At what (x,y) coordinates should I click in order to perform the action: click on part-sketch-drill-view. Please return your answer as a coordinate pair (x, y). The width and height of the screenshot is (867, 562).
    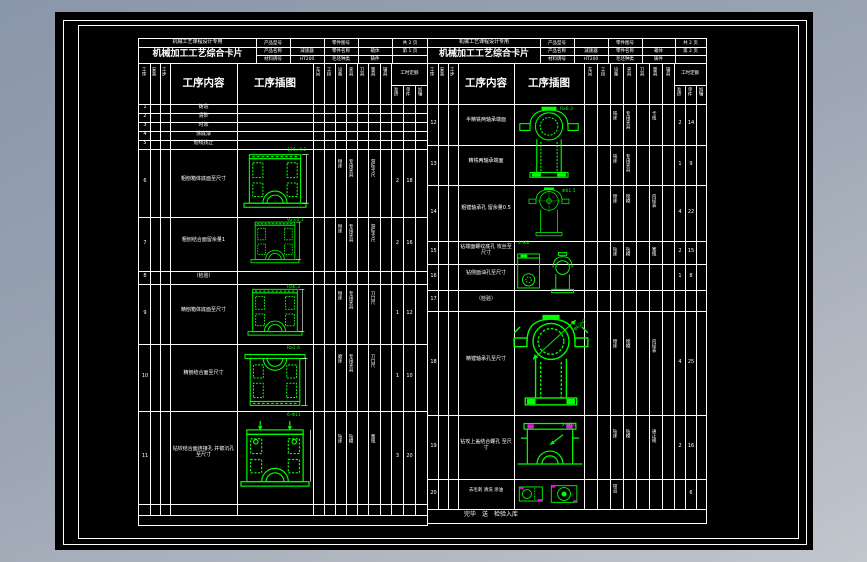
    Looking at the image, I should click on (275, 458).